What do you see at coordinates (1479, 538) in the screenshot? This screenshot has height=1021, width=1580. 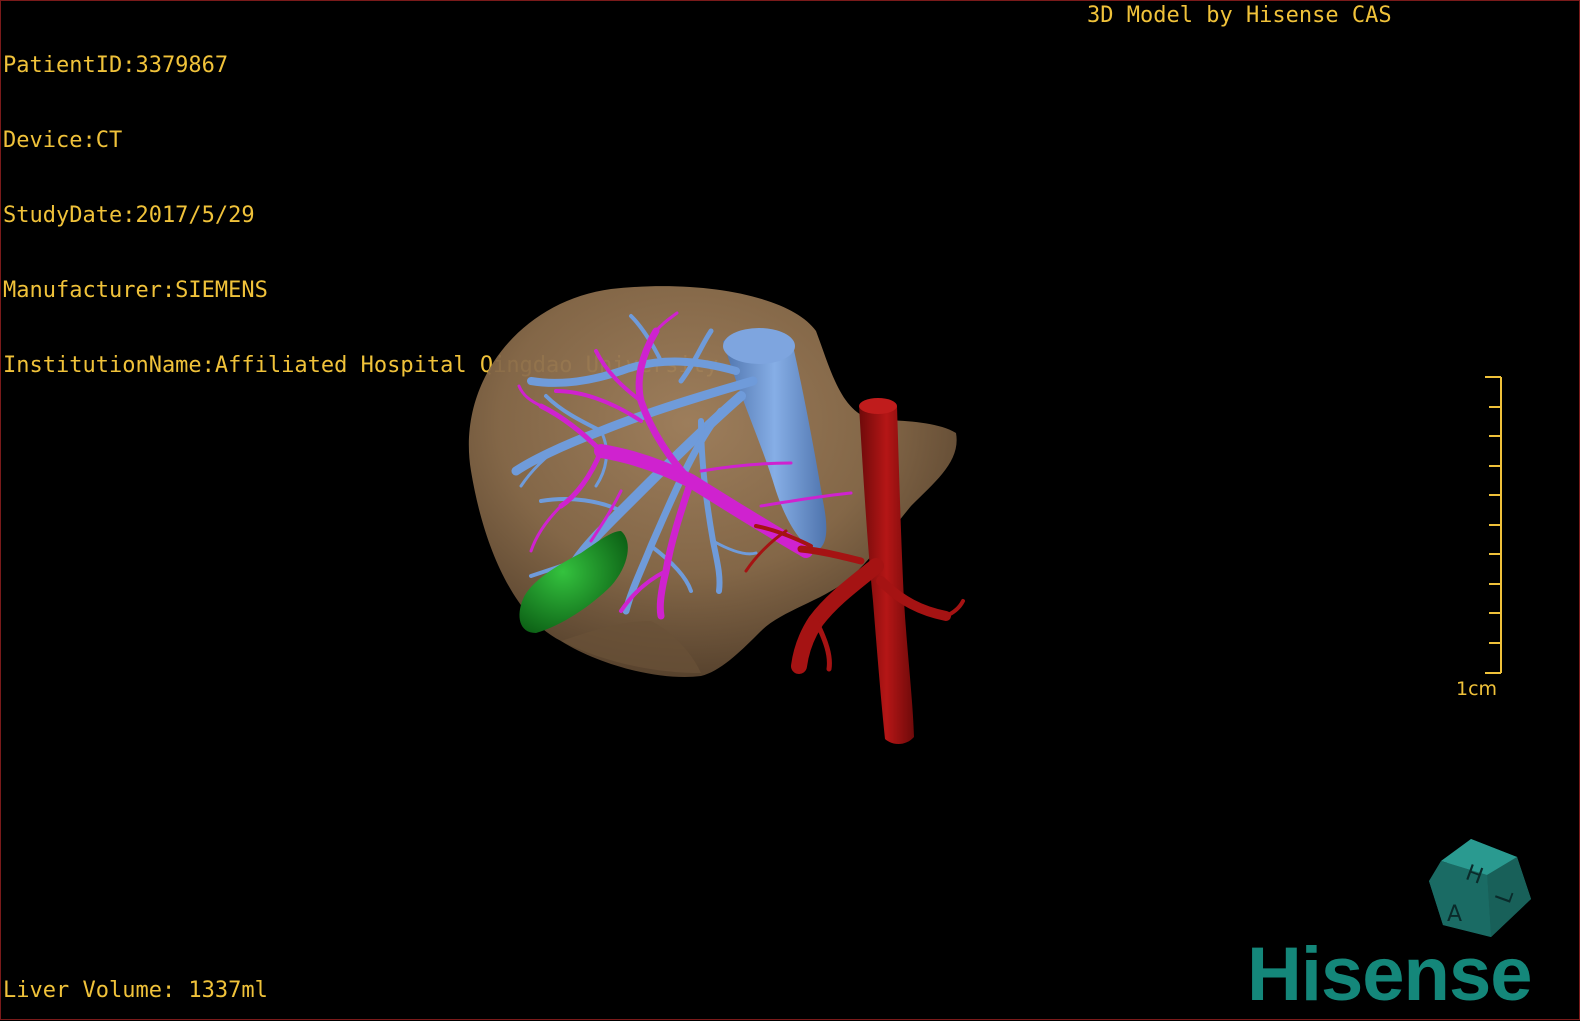 I see `scale-bar: 1cm` at bounding box center [1479, 538].